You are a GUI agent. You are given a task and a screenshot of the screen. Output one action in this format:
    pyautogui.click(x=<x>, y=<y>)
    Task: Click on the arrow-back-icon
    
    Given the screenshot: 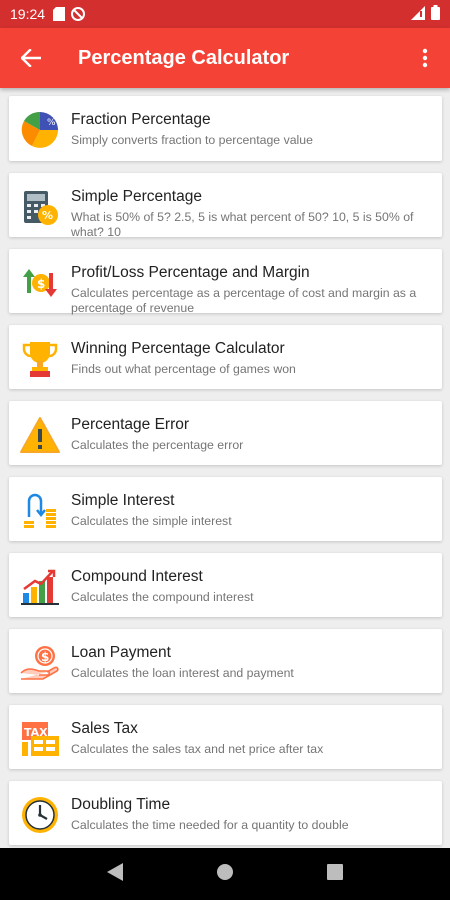 What is the action you would take?
    pyautogui.click(x=31, y=58)
    